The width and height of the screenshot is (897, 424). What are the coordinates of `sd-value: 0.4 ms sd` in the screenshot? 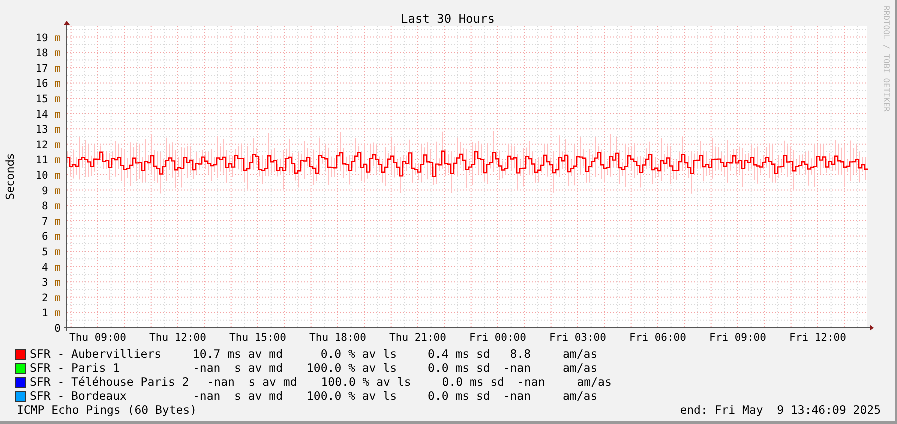 It's located at (460, 354).